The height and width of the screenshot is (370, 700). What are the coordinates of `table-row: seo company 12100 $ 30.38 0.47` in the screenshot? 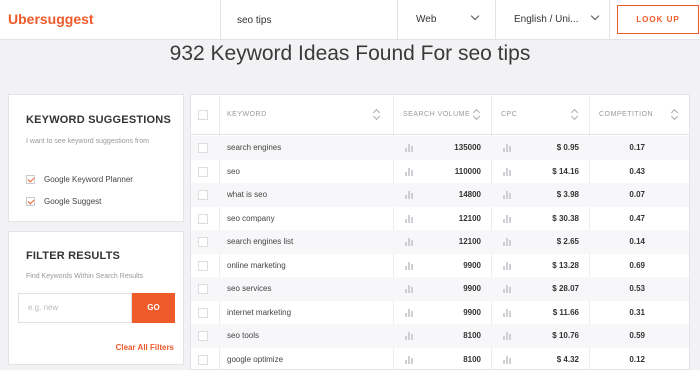 It's located at (440, 219).